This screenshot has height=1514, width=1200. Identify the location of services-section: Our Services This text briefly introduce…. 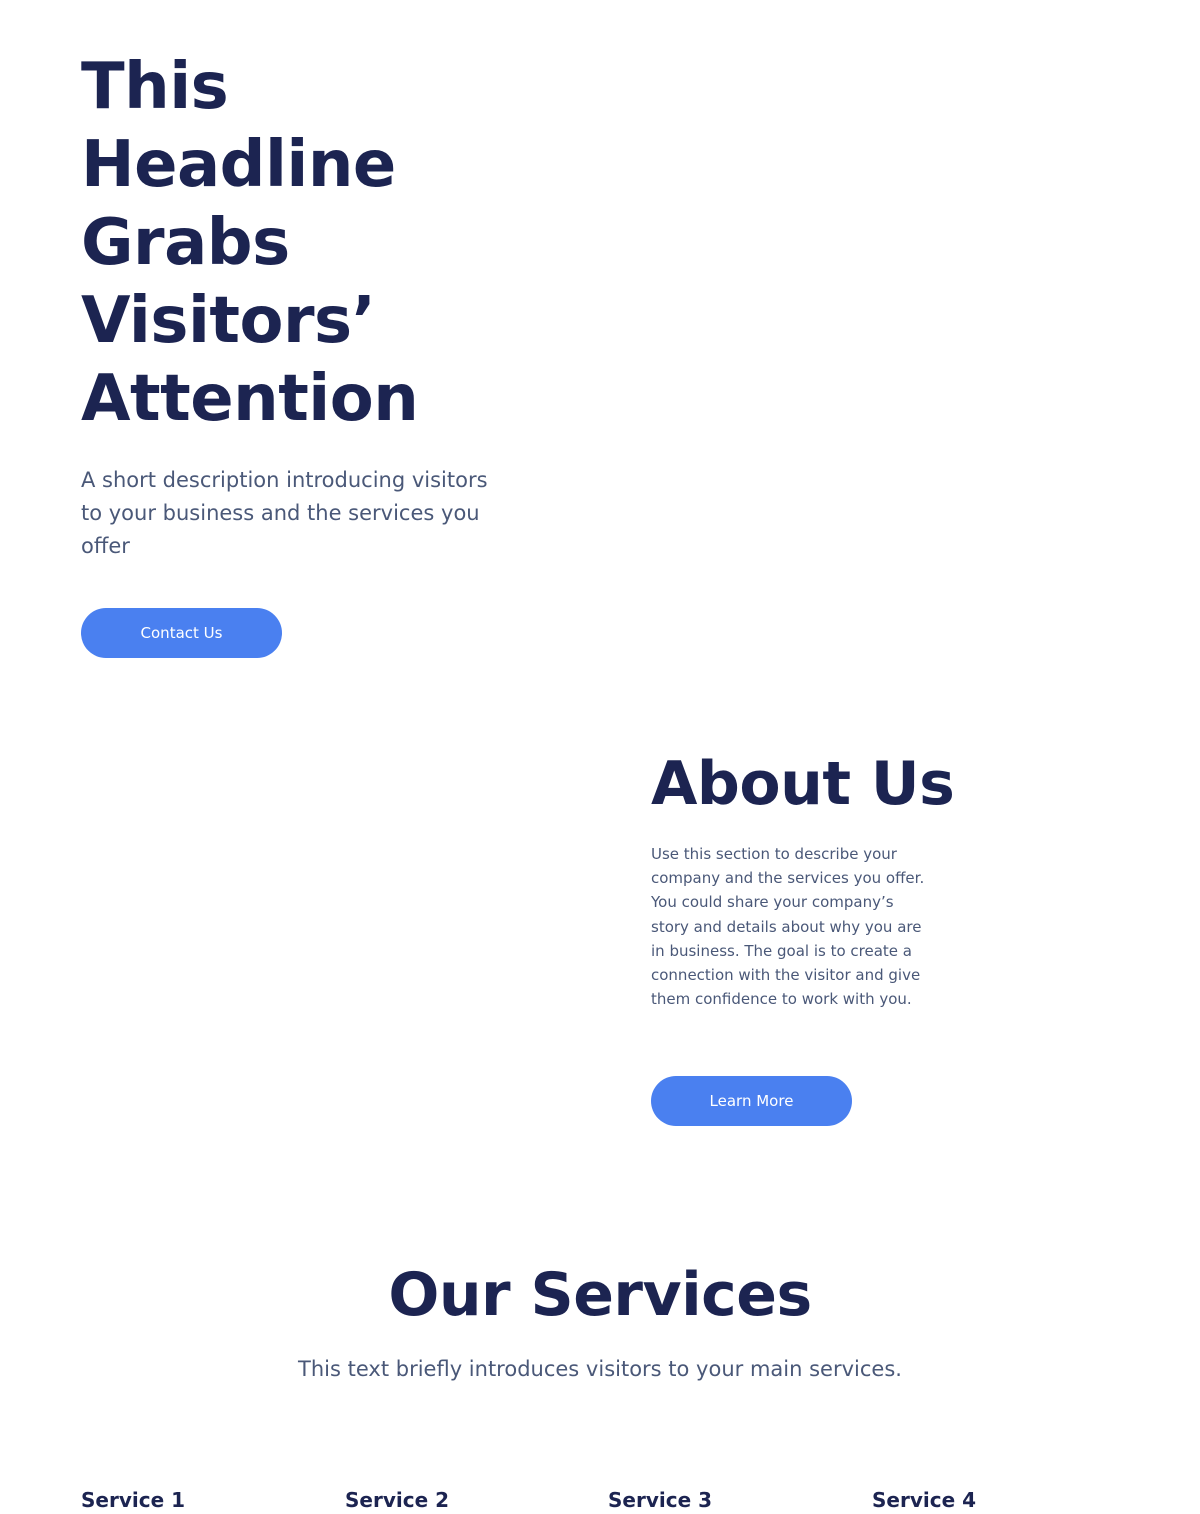
(600, 1320).